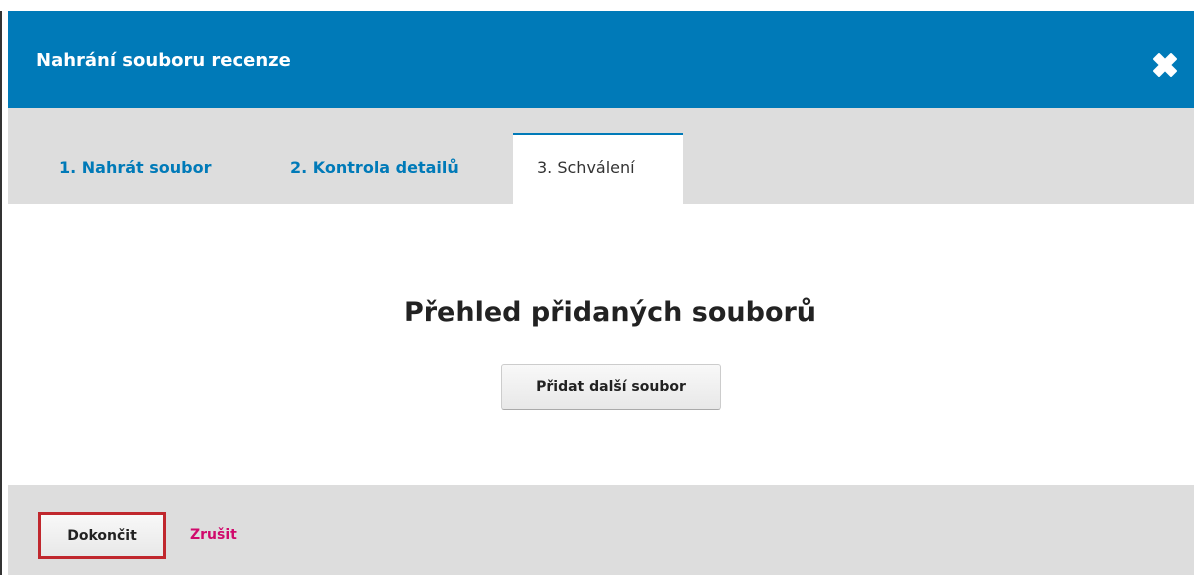 This screenshot has height=575, width=1194. I want to click on modal-title: Nahrání souboru recenze, so click(163, 60).